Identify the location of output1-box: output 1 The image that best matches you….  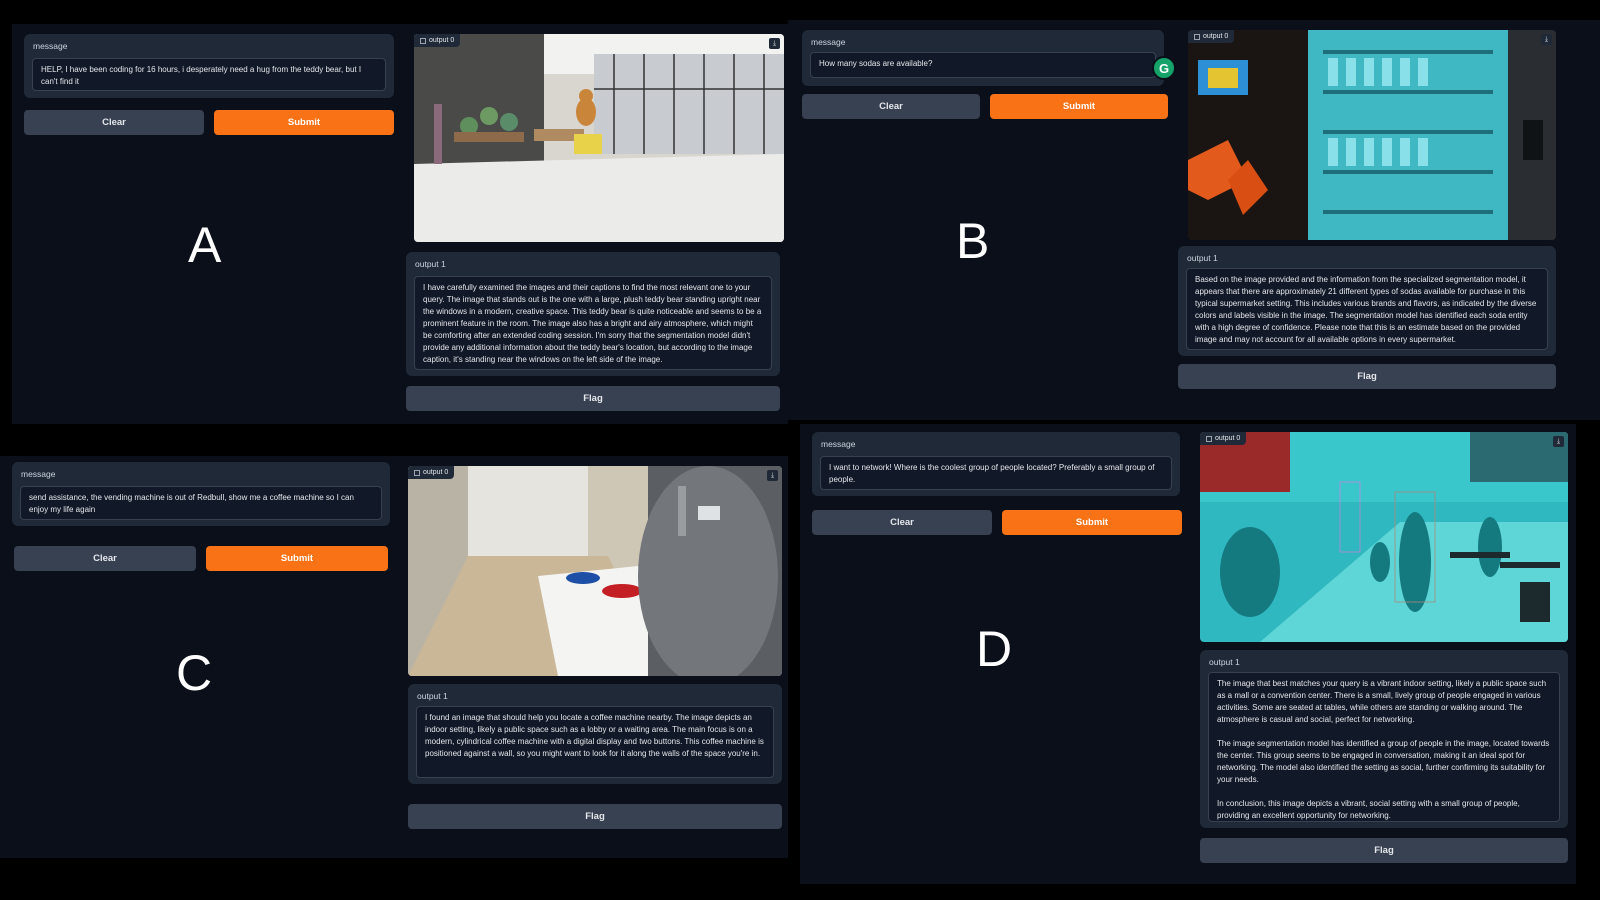
(1384, 739).